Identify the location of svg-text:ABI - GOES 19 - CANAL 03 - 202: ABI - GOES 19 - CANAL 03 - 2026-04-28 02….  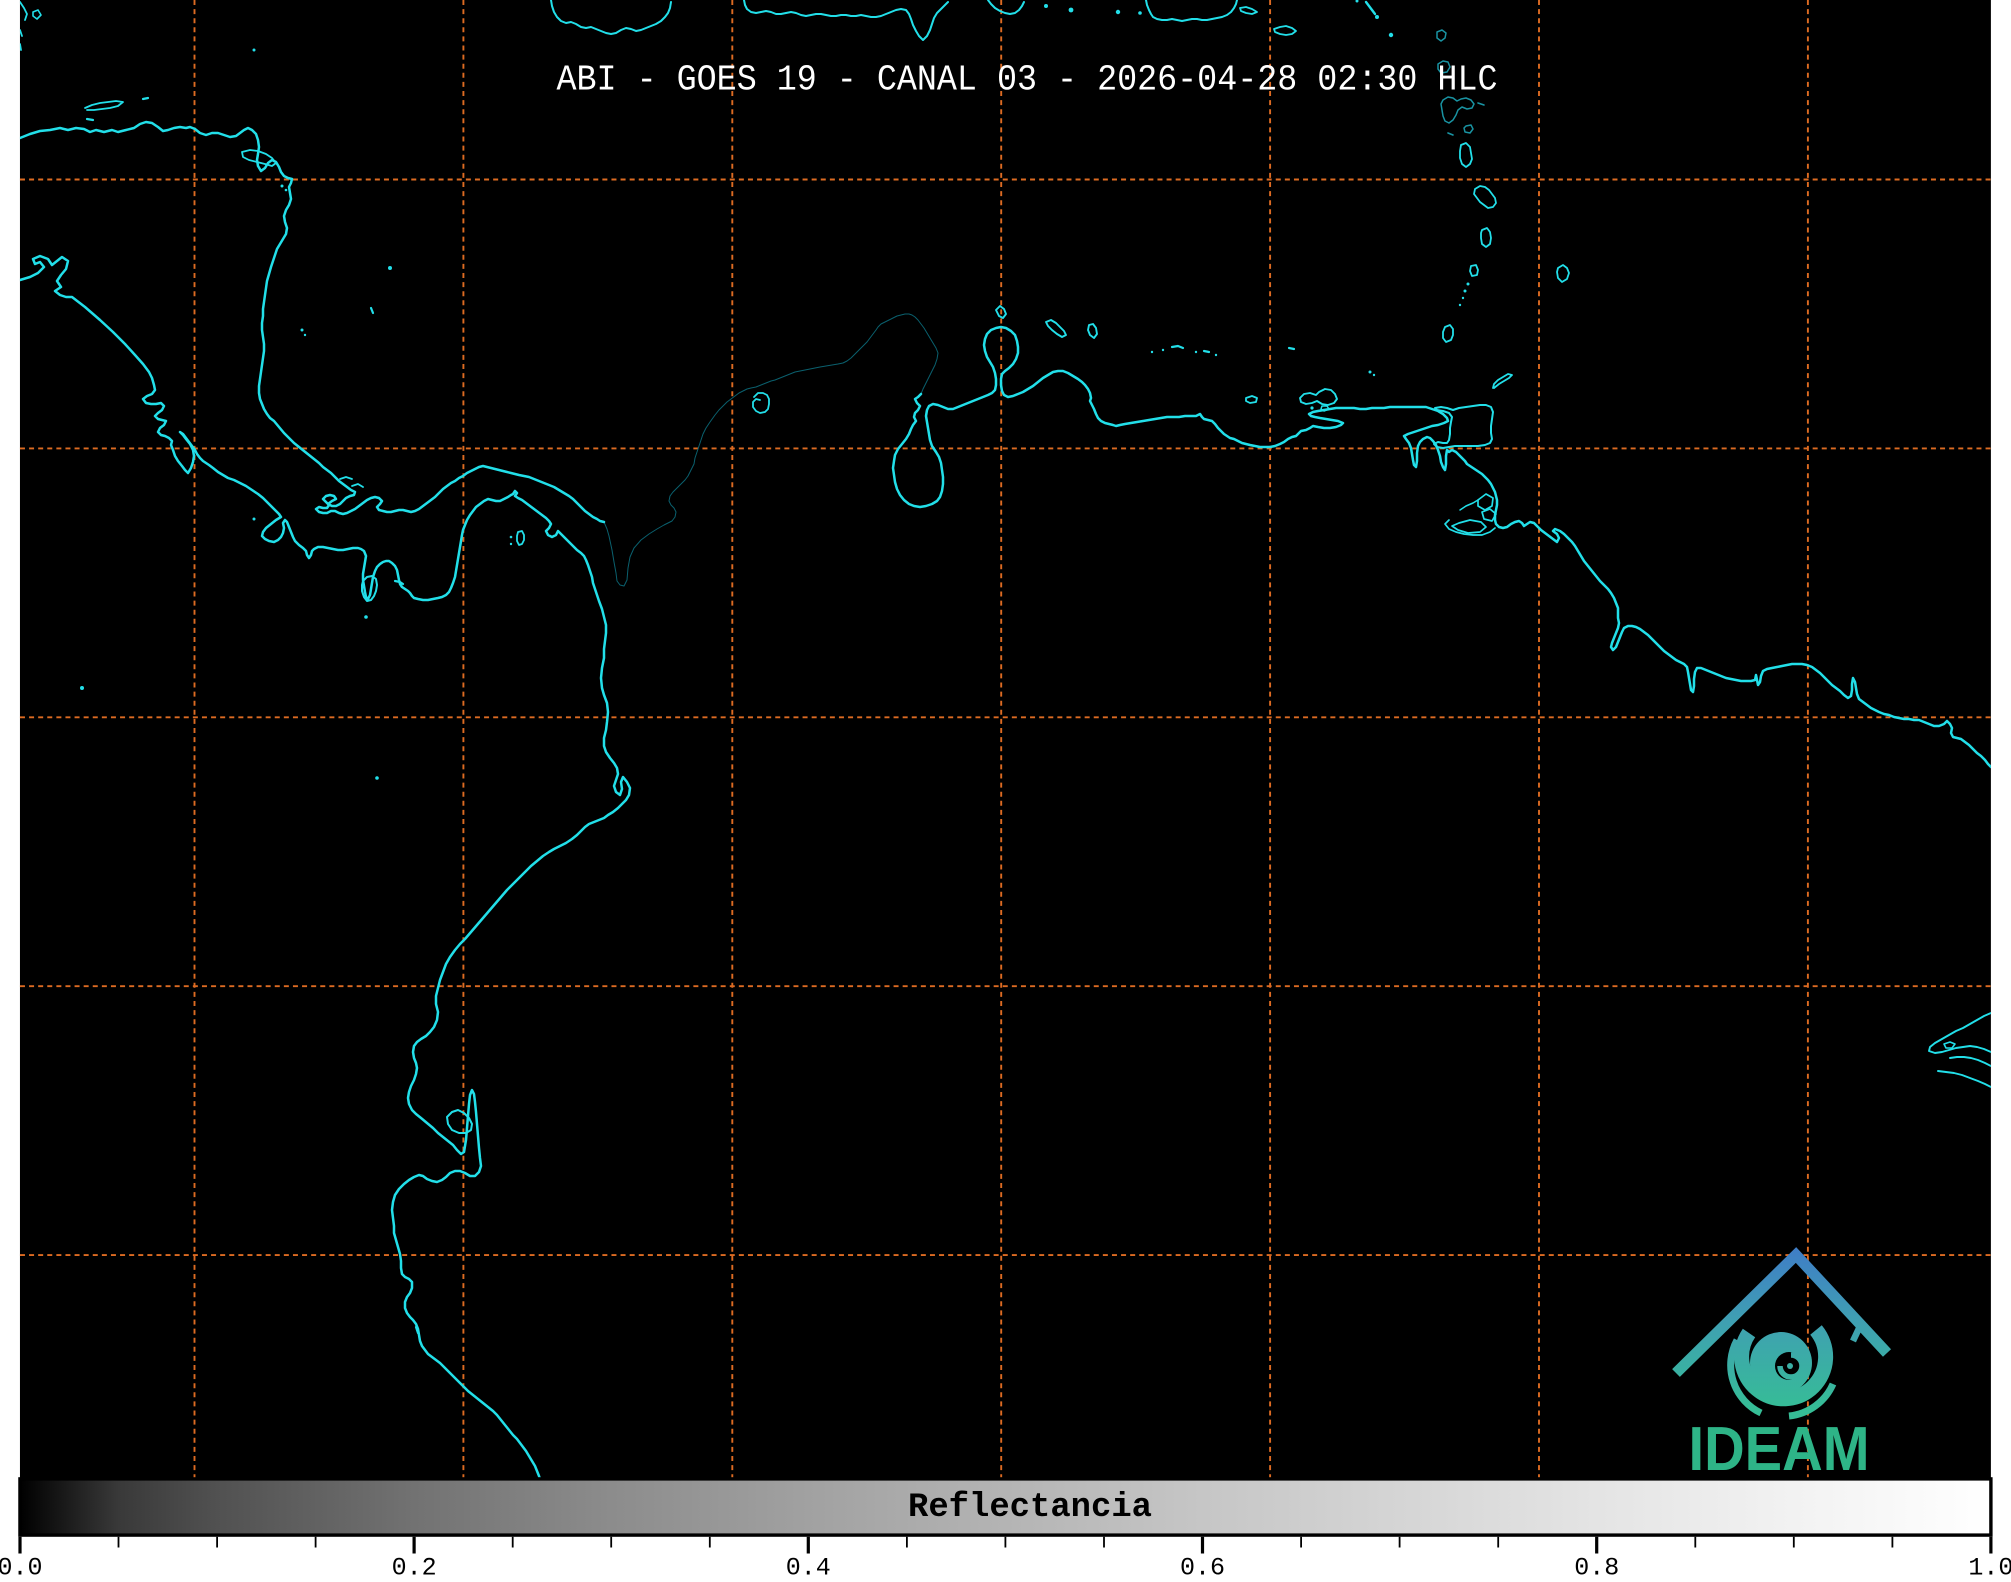
(1027, 80).